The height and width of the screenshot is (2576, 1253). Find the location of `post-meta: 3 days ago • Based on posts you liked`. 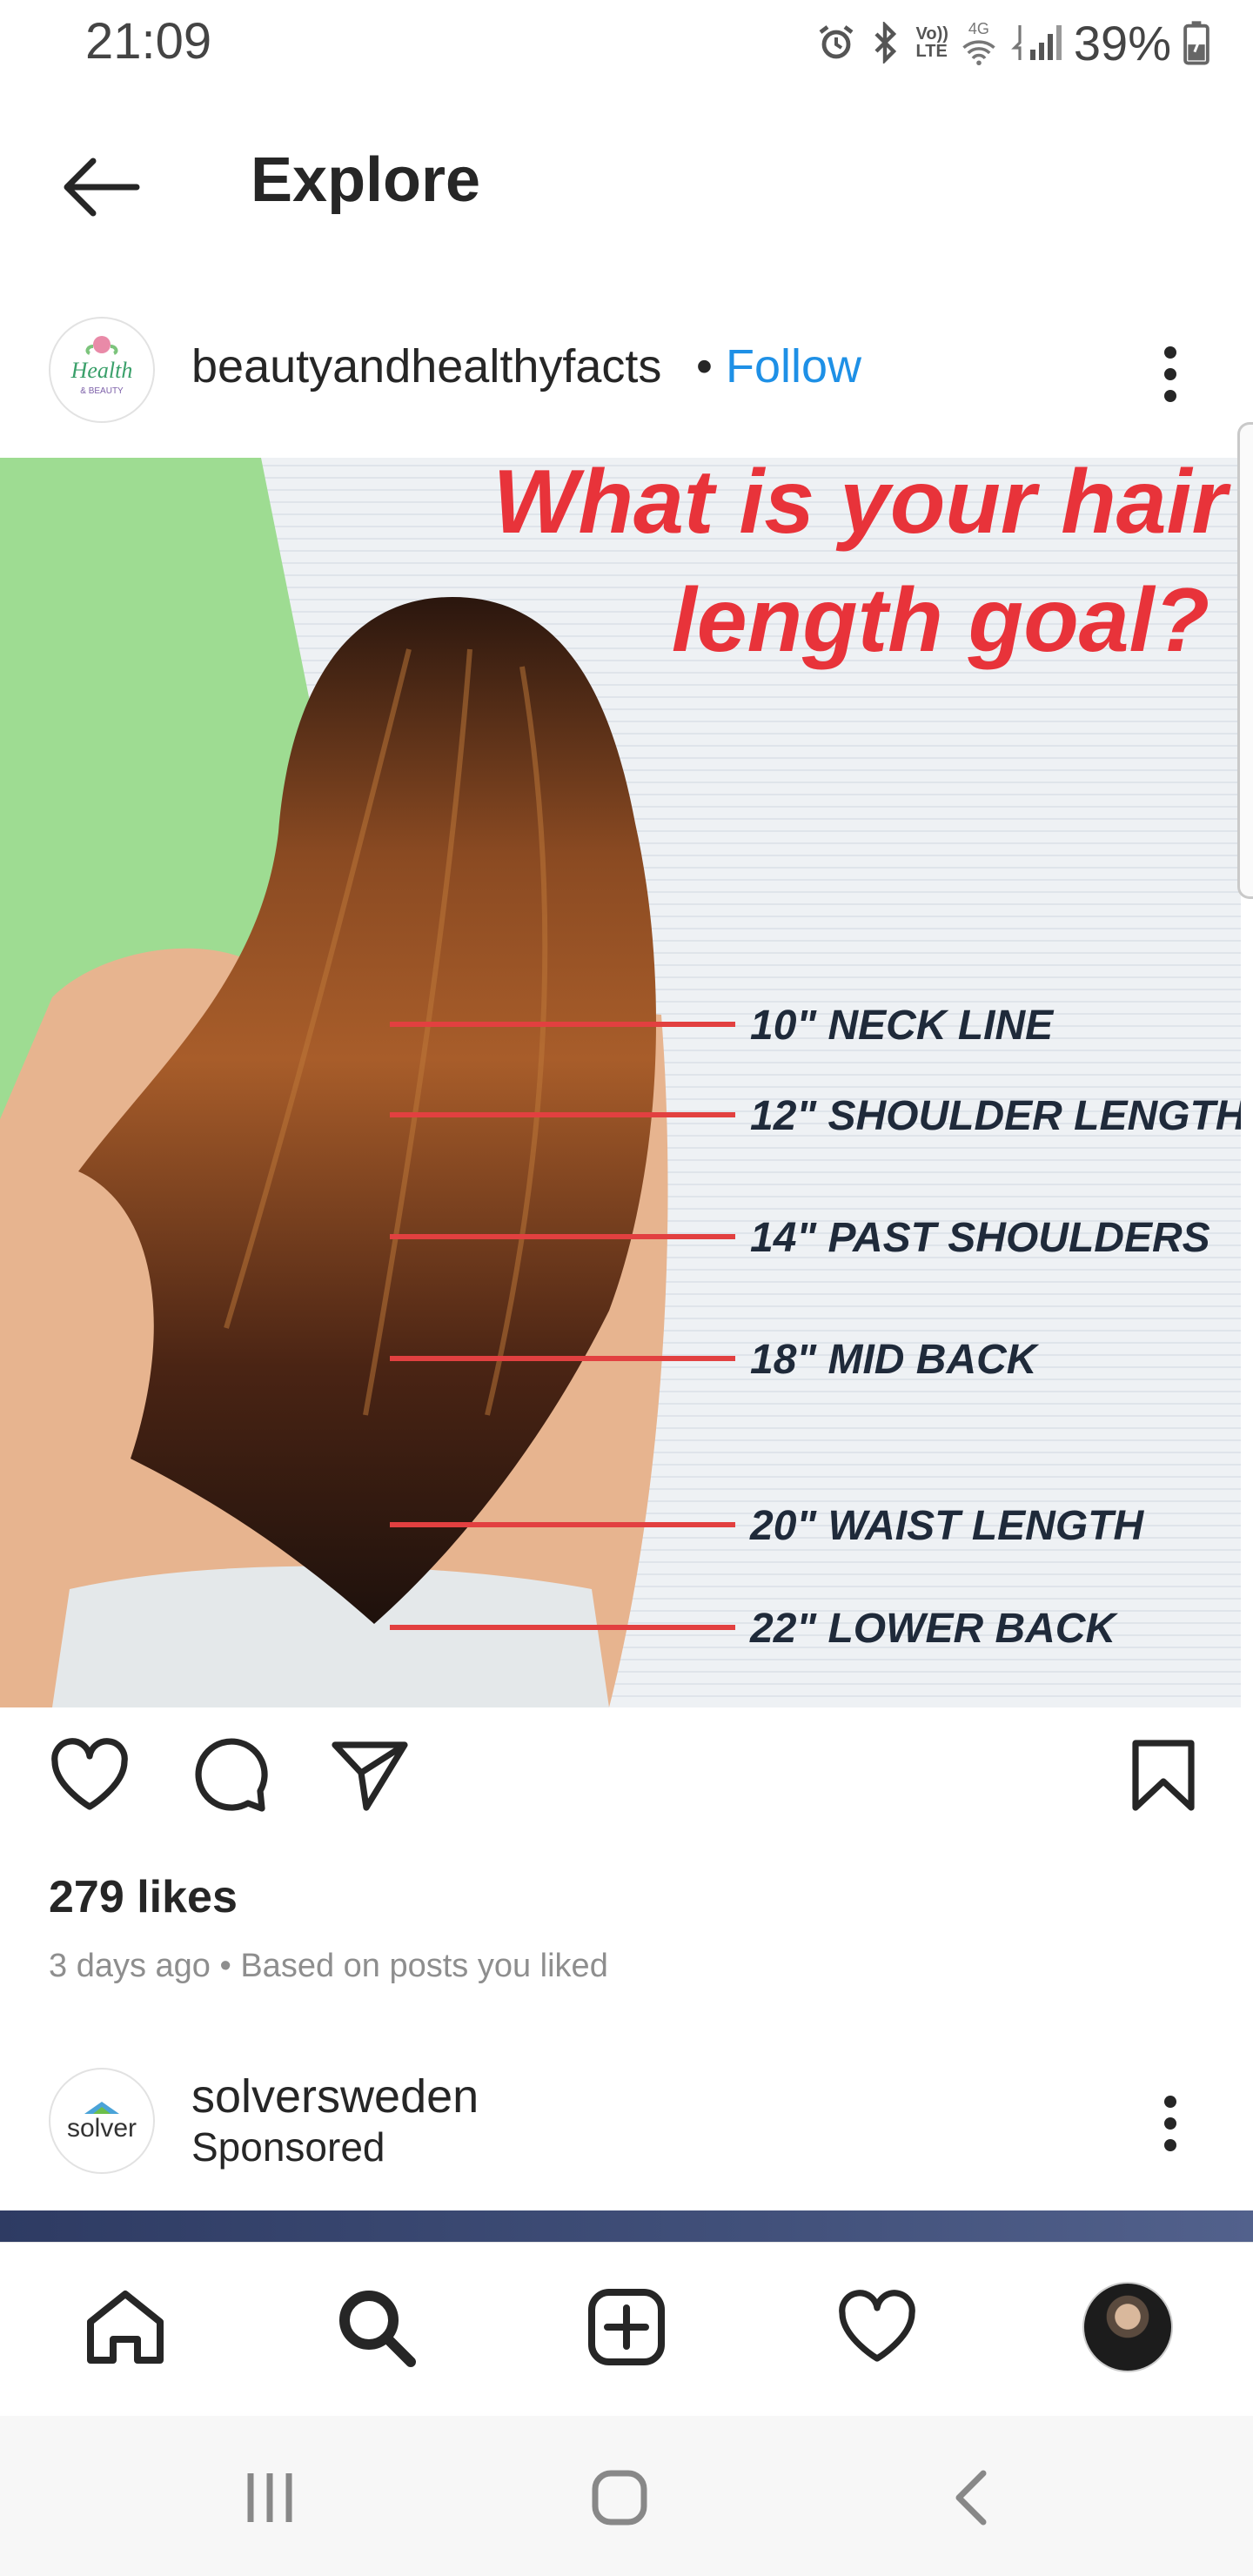

post-meta: 3 days ago • Based on posts you liked is located at coordinates (328, 1966).